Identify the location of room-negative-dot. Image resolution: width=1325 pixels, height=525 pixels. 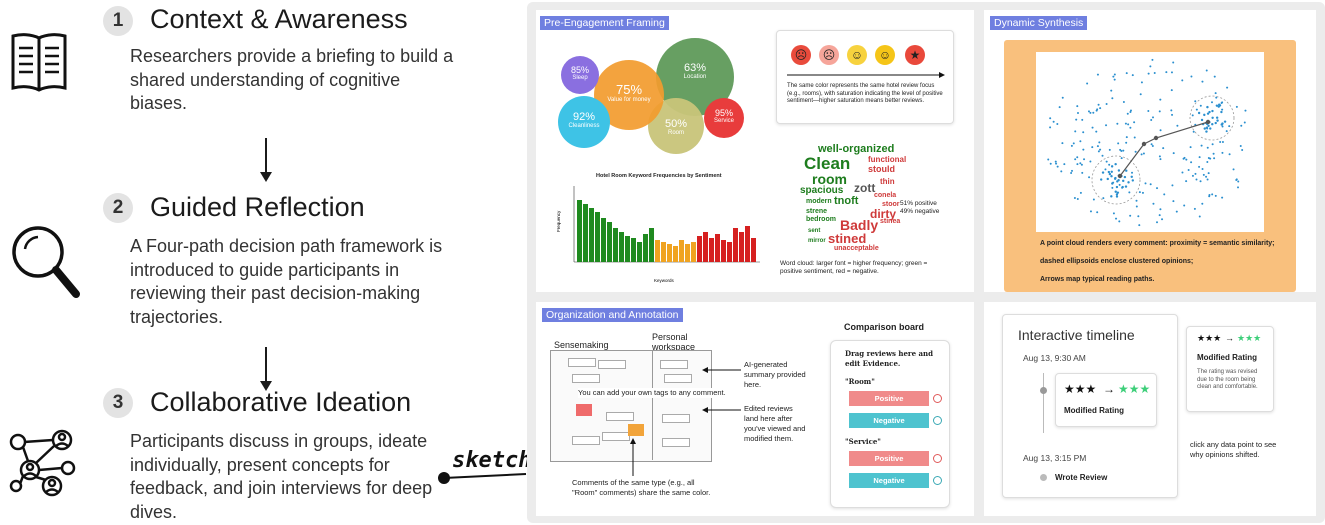
(937, 420).